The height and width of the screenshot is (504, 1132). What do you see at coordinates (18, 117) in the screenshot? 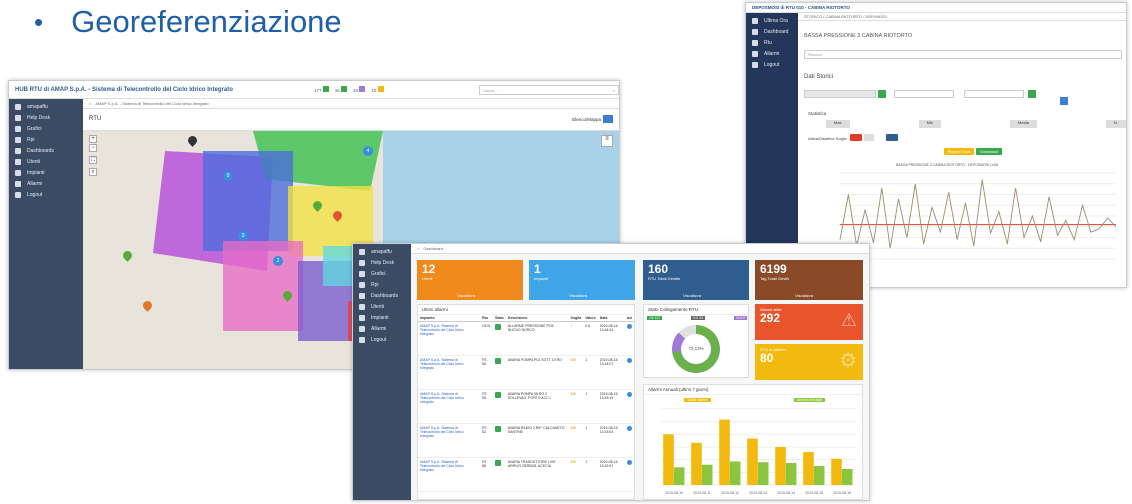
I see `helpdesk-icon` at bounding box center [18, 117].